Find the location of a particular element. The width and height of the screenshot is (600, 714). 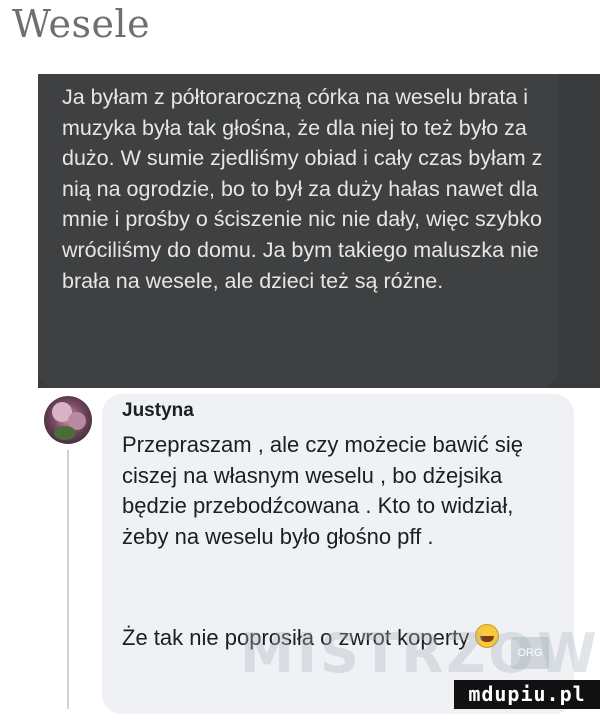

page-title: Wesele is located at coordinates (81, 24).